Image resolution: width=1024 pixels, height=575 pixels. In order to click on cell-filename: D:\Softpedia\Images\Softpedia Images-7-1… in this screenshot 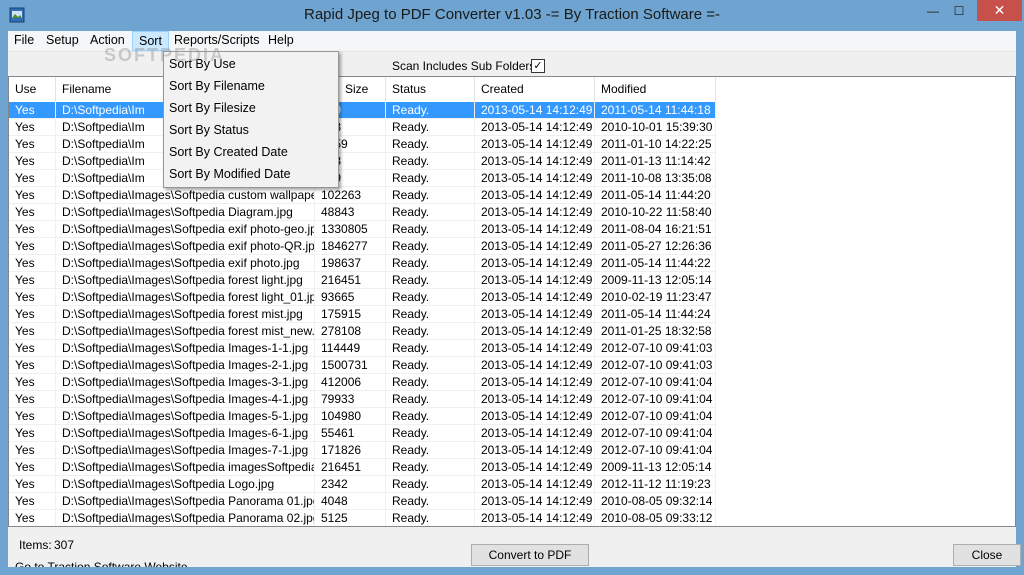, I will do `click(185, 450)`.